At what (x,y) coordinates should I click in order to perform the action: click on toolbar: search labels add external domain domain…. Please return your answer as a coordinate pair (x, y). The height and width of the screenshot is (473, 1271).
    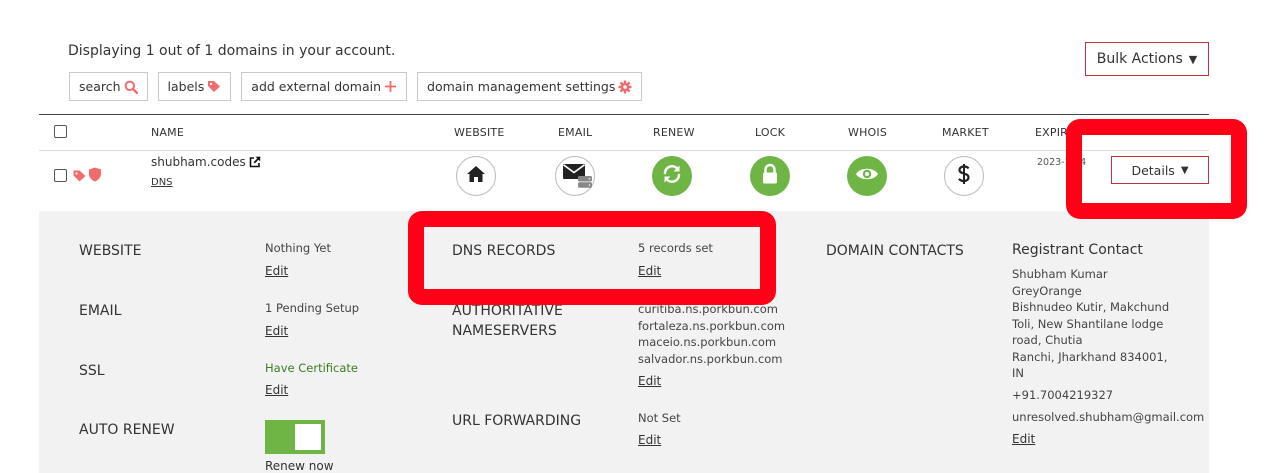
    Looking at the image, I should click on (356, 86).